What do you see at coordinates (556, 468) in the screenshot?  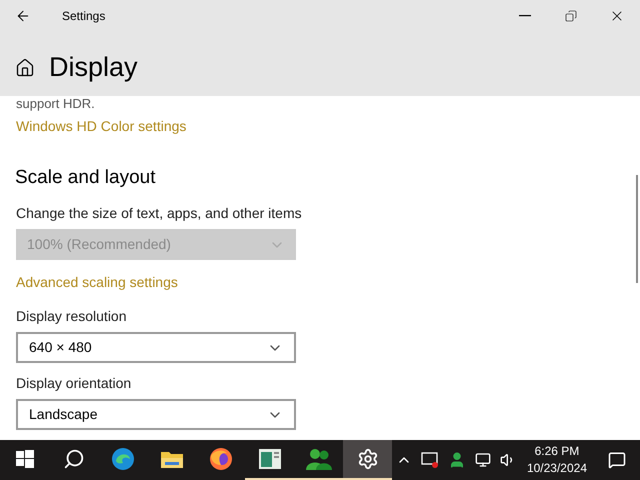 I see `clock-date: 10/23/2024` at bounding box center [556, 468].